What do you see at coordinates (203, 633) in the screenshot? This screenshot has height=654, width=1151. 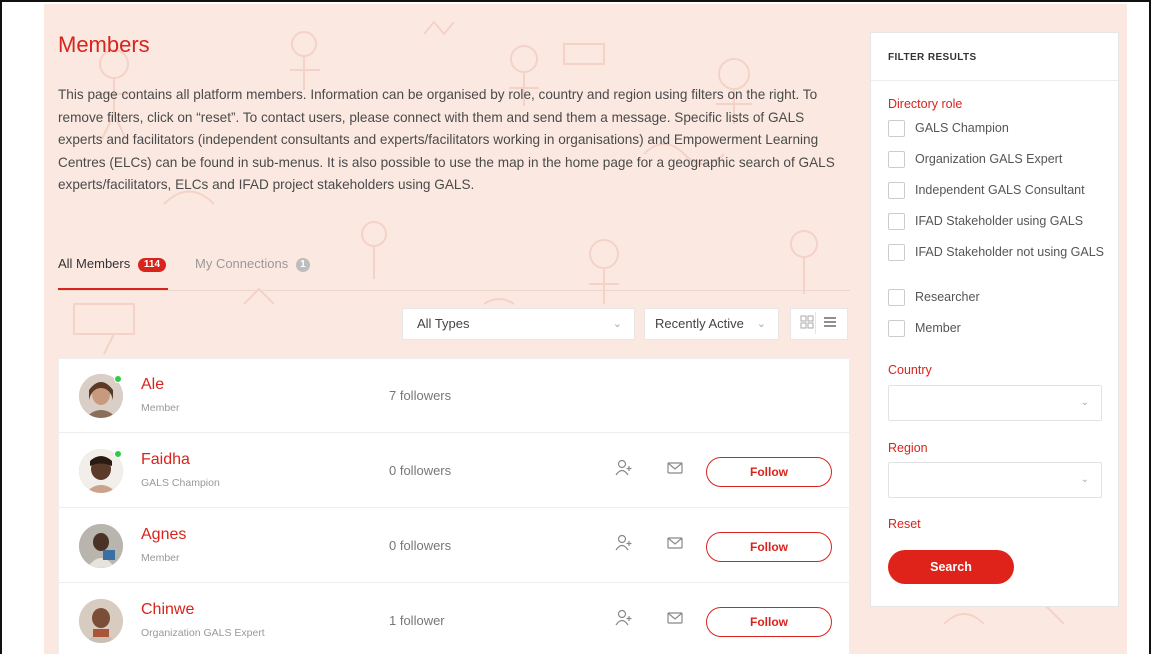 I see `member-role: Organization GALS Expert` at bounding box center [203, 633].